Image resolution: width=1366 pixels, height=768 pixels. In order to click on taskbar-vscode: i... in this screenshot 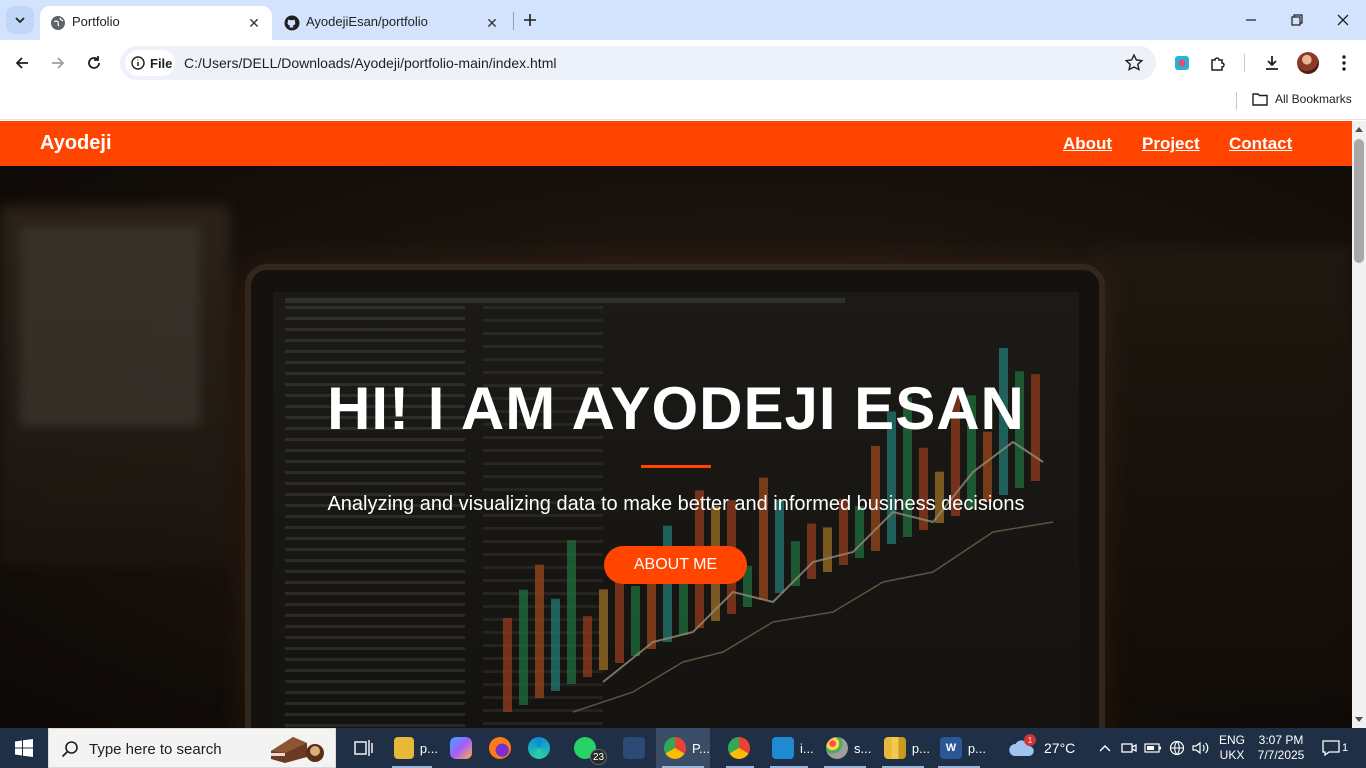, I will do `click(789, 748)`.